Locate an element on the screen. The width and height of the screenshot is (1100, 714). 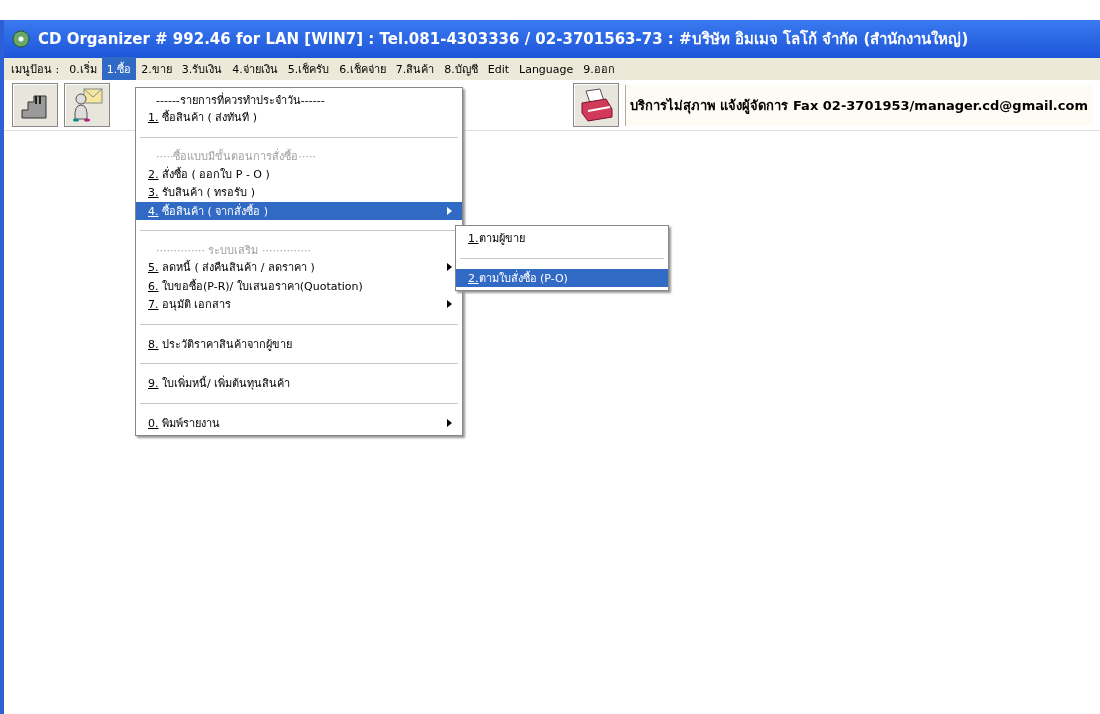
menu-item: 8. ประวัติราคาสินค้าจากผู้ขาย is located at coordinates (299, 343).